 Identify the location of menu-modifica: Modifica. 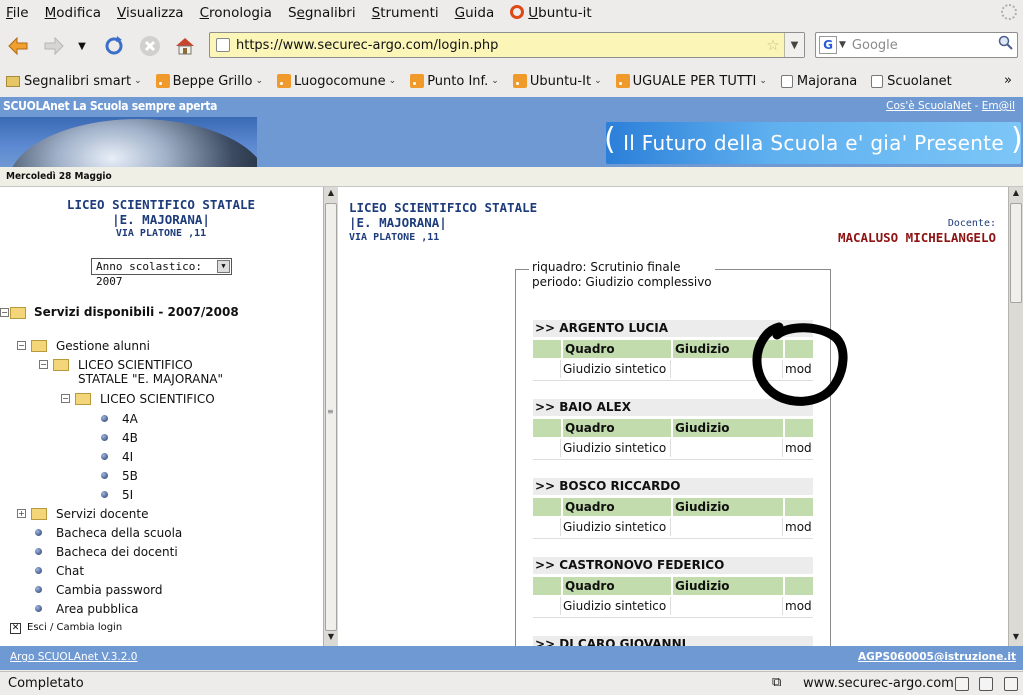
(73, 13).